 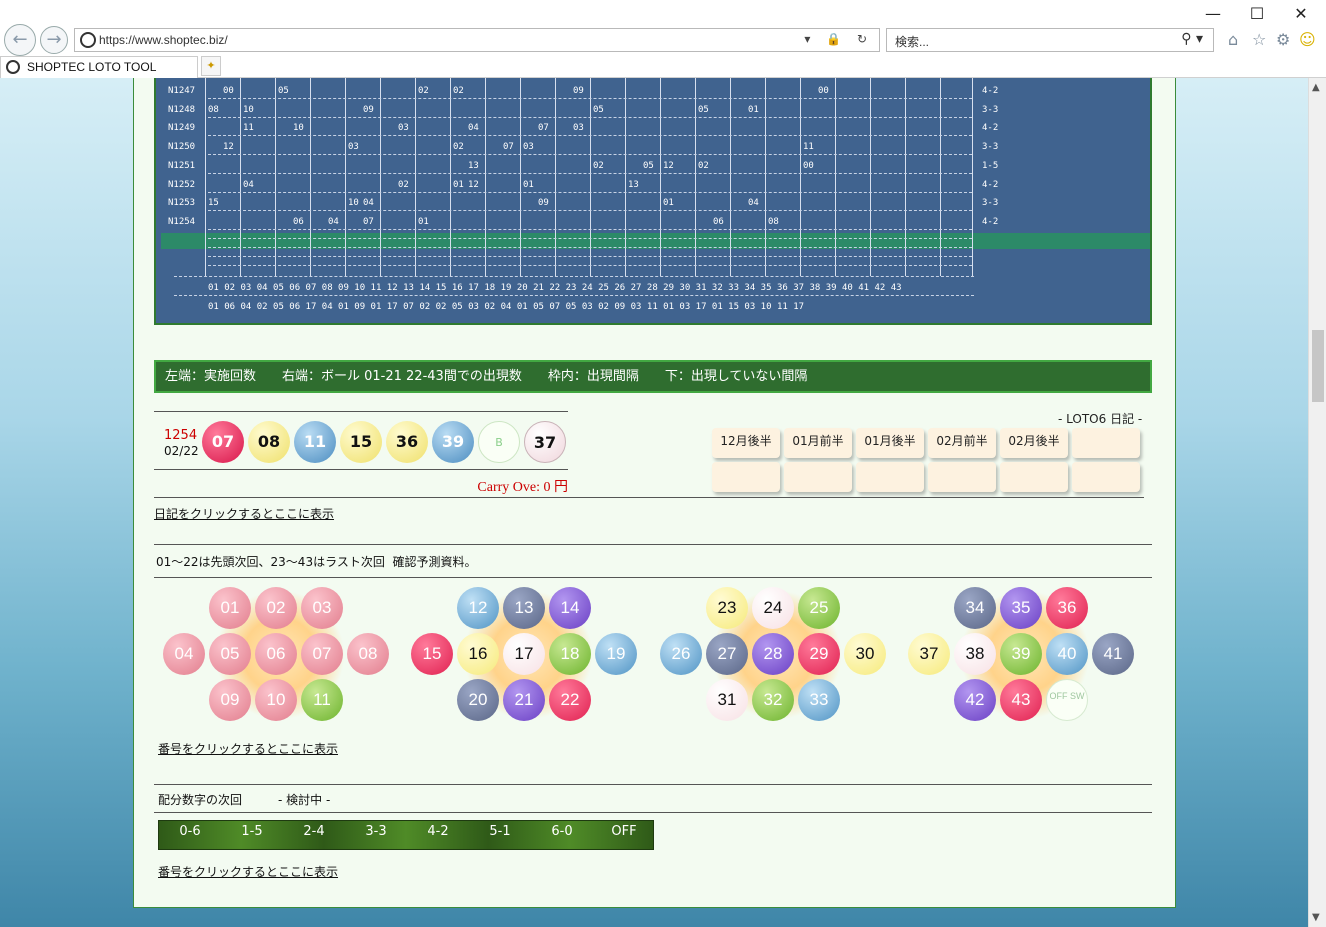 I want to click on scrollbar: ▲ ▼, so click(x=1317, y=502).